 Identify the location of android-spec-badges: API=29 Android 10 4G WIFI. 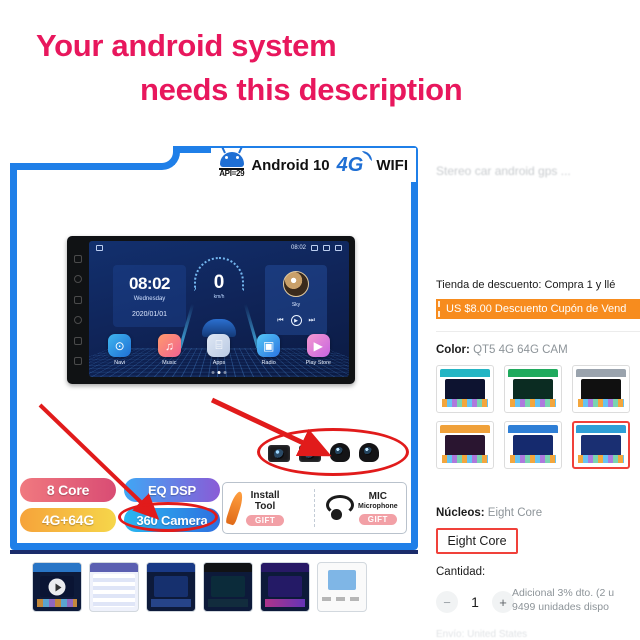
(313, 165).